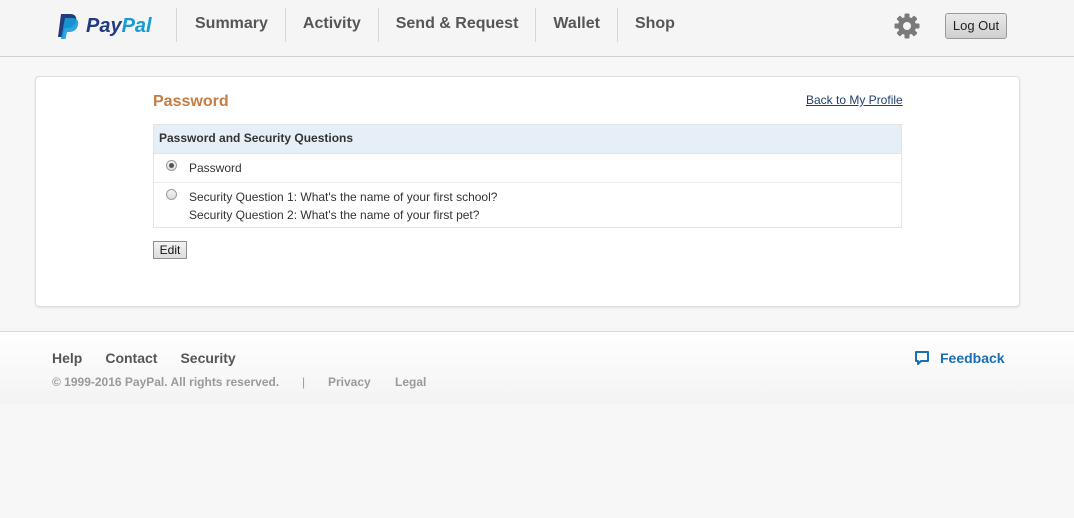 The width and height of the screenshot is (1074, 518). I want to click on feedback-label: Feedback, so click(972, 358).